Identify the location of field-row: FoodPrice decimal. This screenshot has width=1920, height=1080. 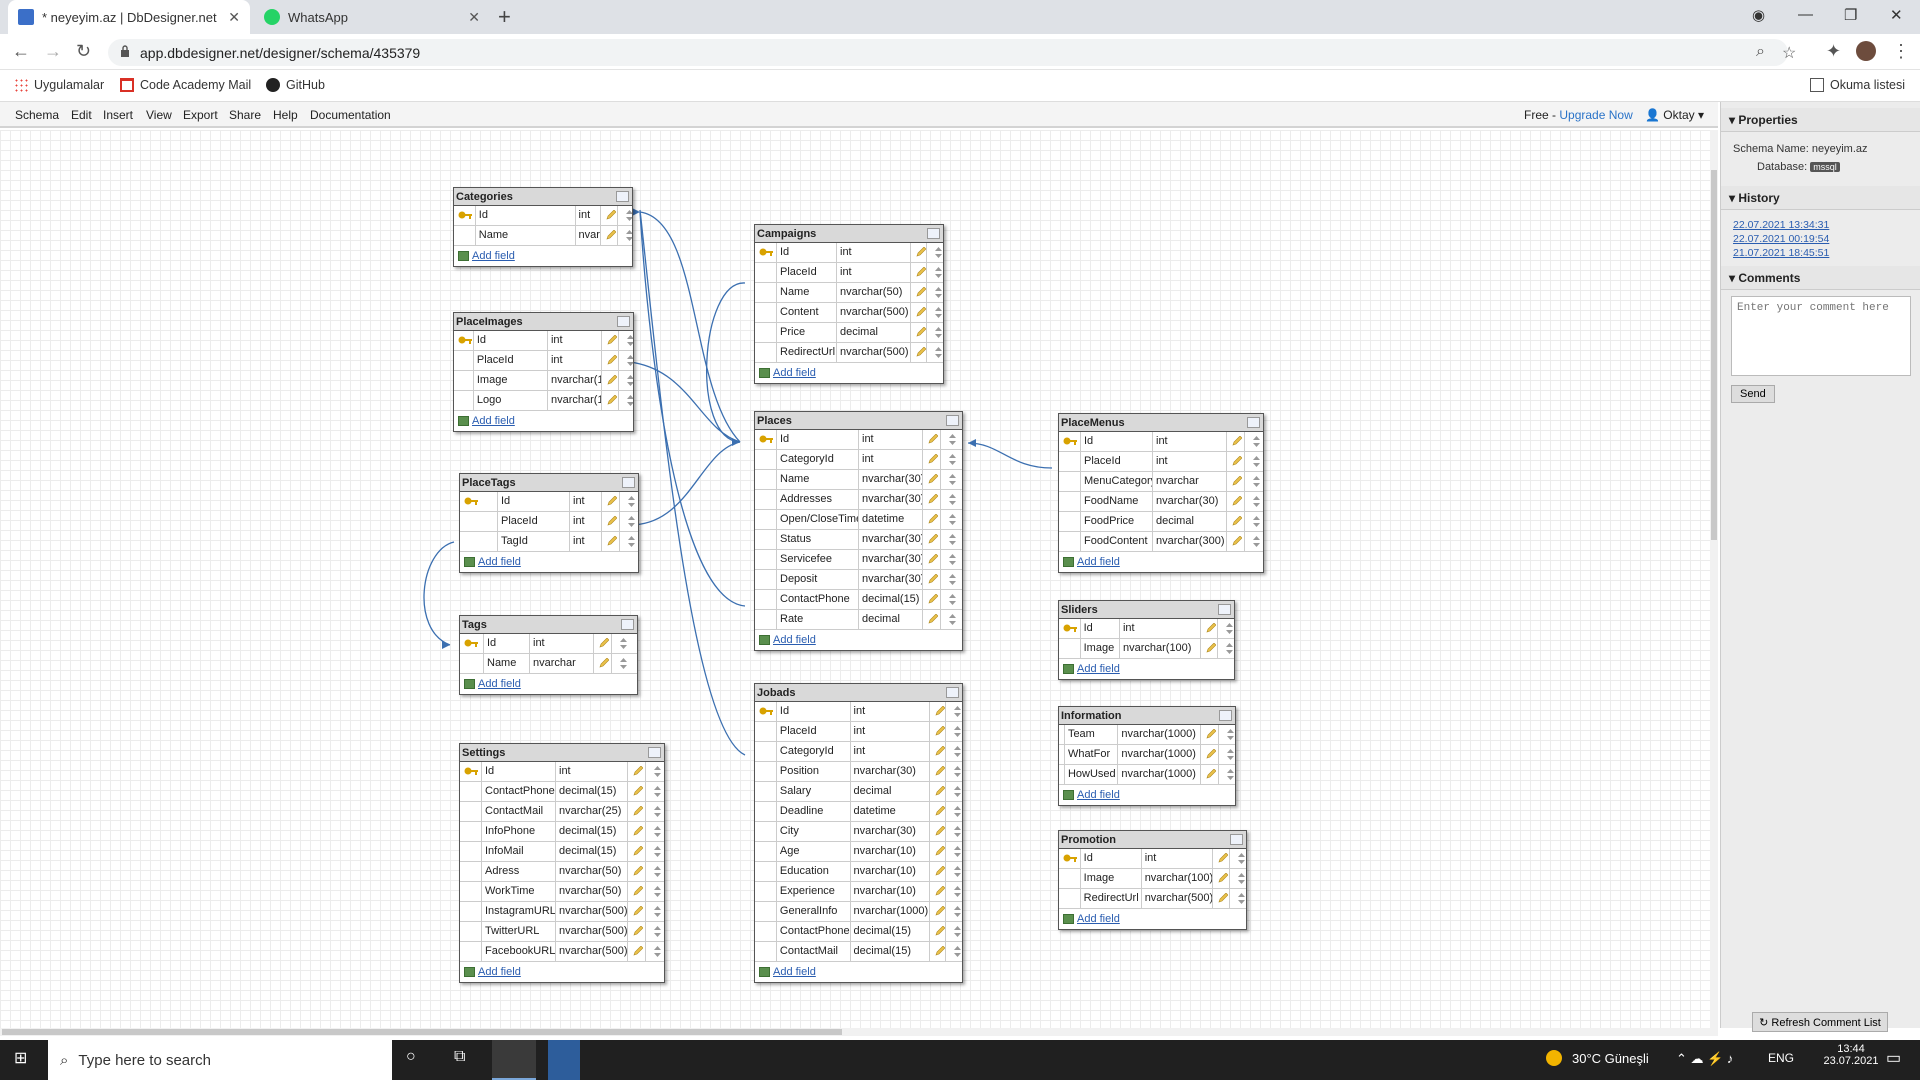
(1161, 522).